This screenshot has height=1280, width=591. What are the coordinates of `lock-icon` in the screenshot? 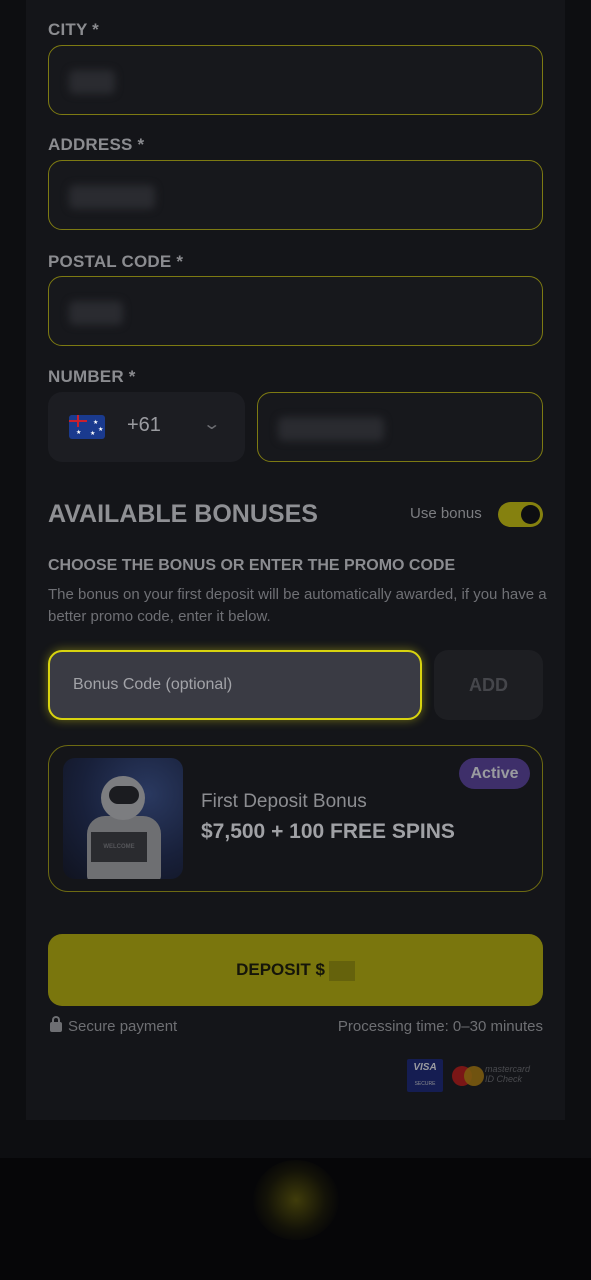 It's located at (56, 1024).